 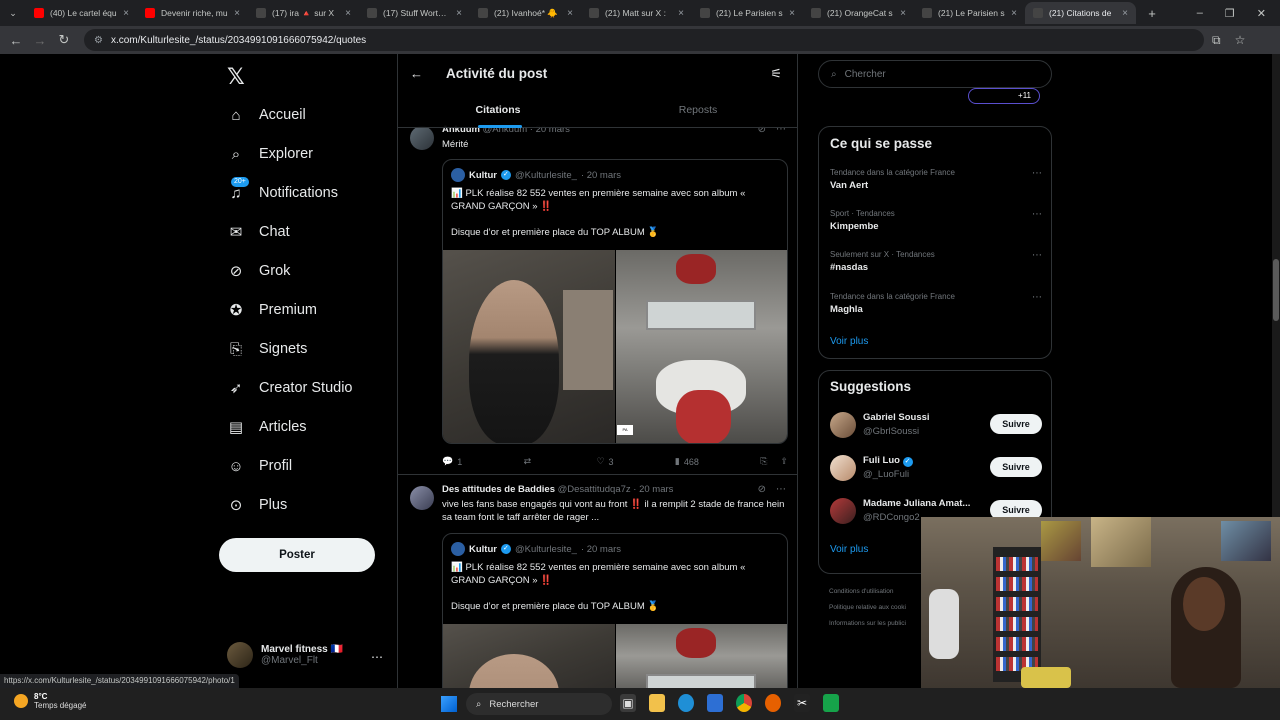 I want to click on trend-item: Sport · Tendances Kimpembe ⋯, so click(x=936, y=220).